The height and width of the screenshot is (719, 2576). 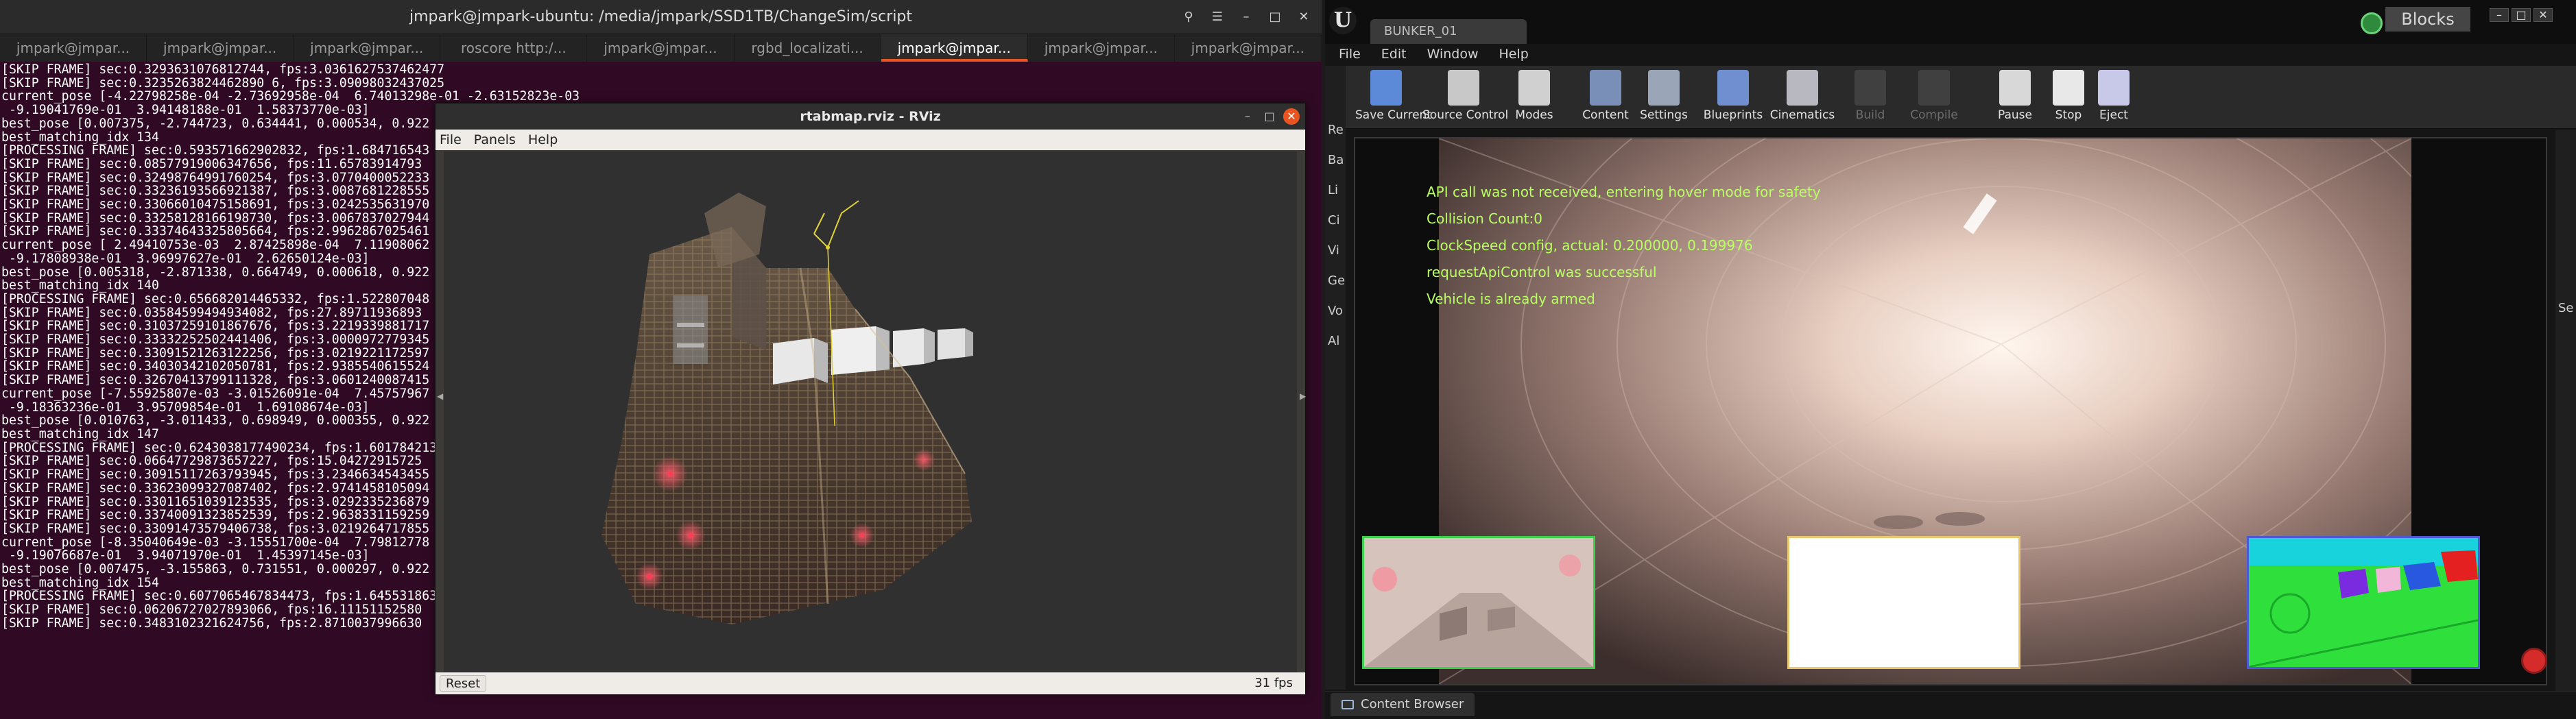 What do you see at coordinates (870, 683) in the screenshot?
I see `rviz-statusbar: Reset 31 fps` at bounding box center [870, 683].